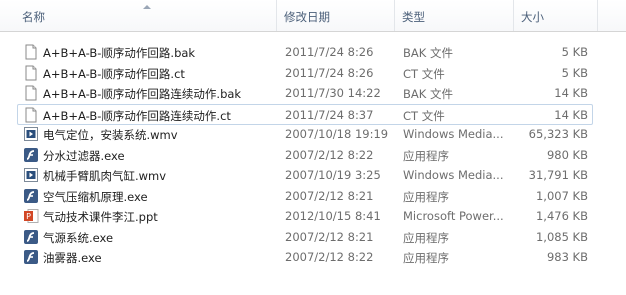  I want to click on file-row: 分水过滤器.exe 2007/2/12 8:22 应用程序 980 KB, so click(305, 155).